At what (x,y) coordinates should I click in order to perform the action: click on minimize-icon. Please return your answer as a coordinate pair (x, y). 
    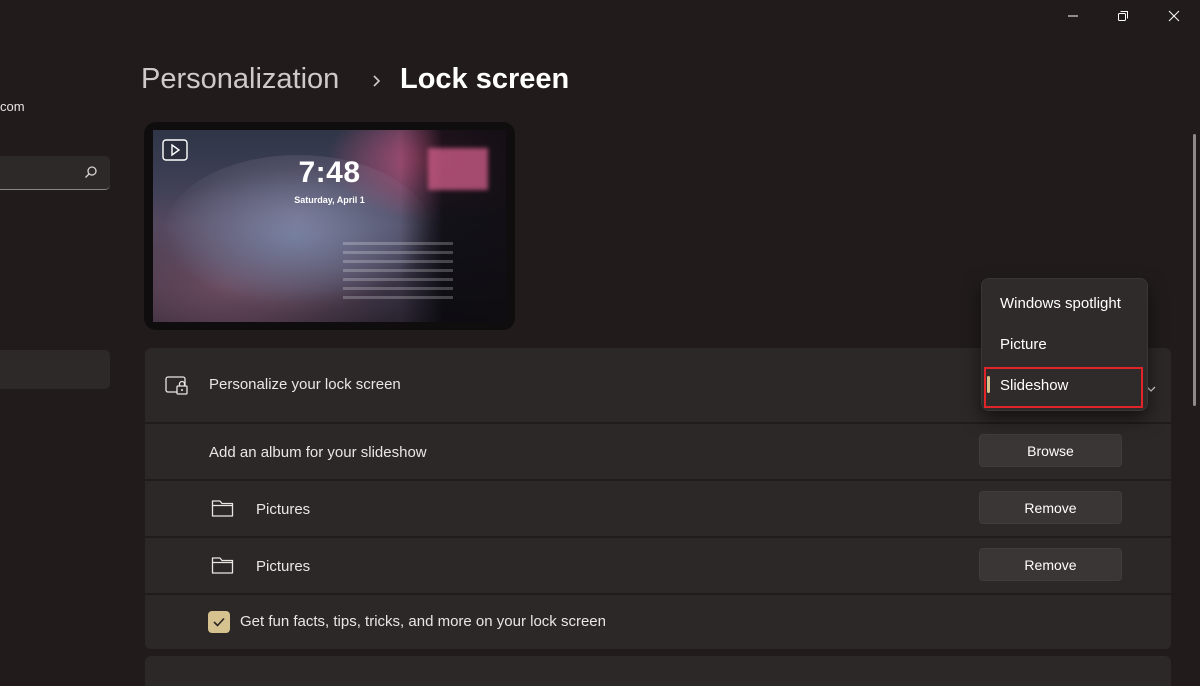
    Looking at the image, I should click on (1073, 16).